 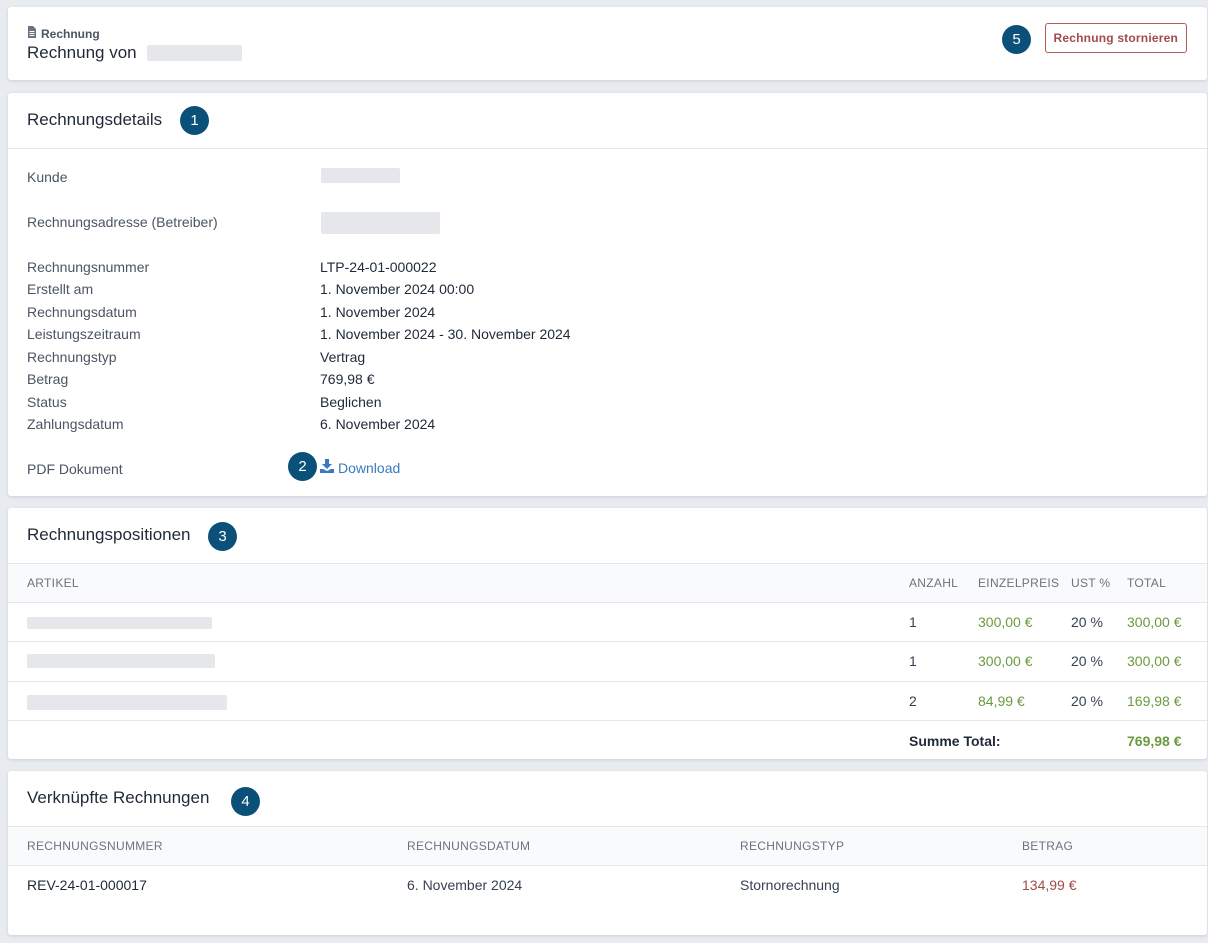 What do you see at coordinates (935, 701) in the screenshot?
I see `cell-anzahl: 2` at bounding box center [935, 701].